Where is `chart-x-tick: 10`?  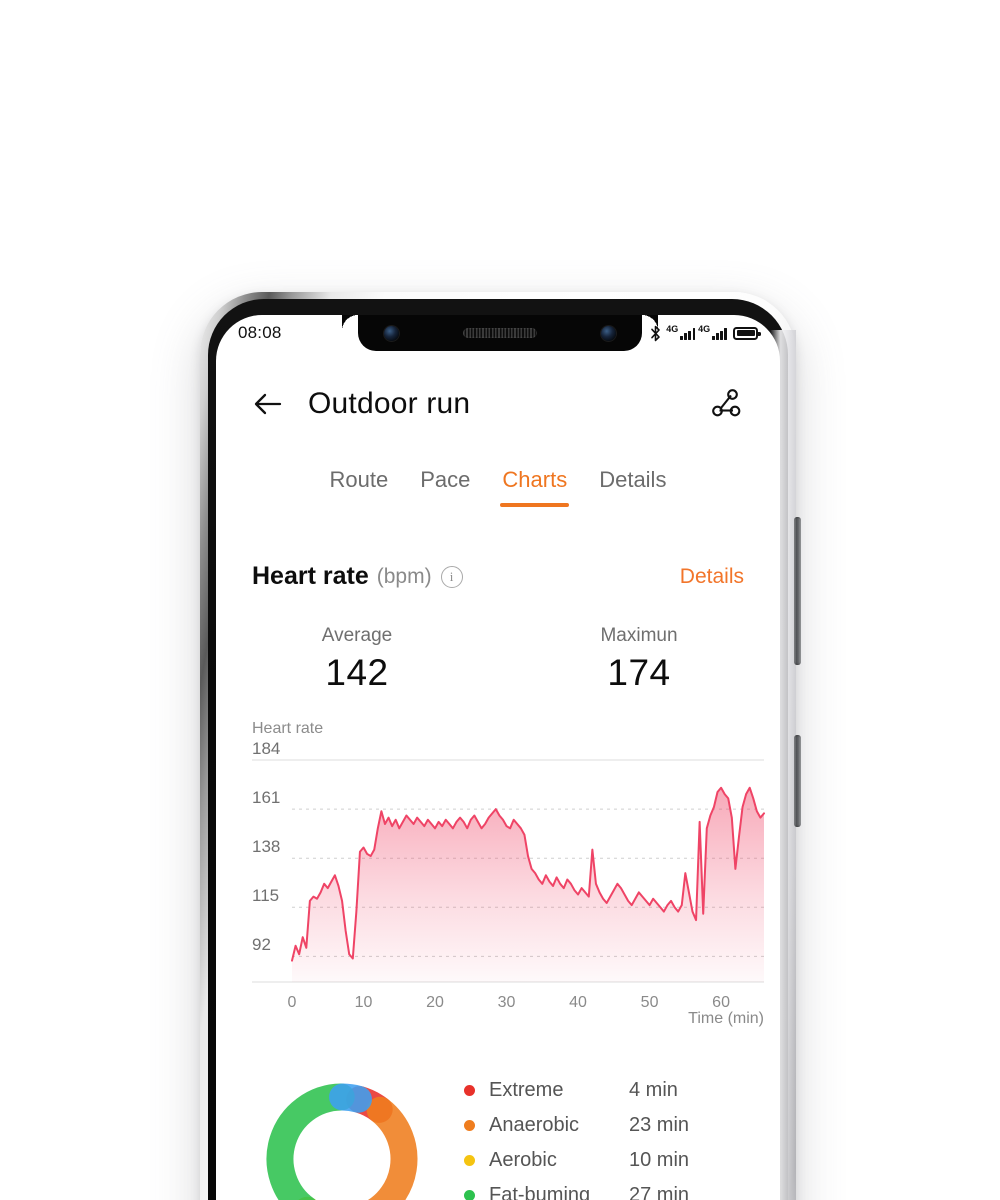 chart-x-tick: 10 is located at coordinates (363, 1002).